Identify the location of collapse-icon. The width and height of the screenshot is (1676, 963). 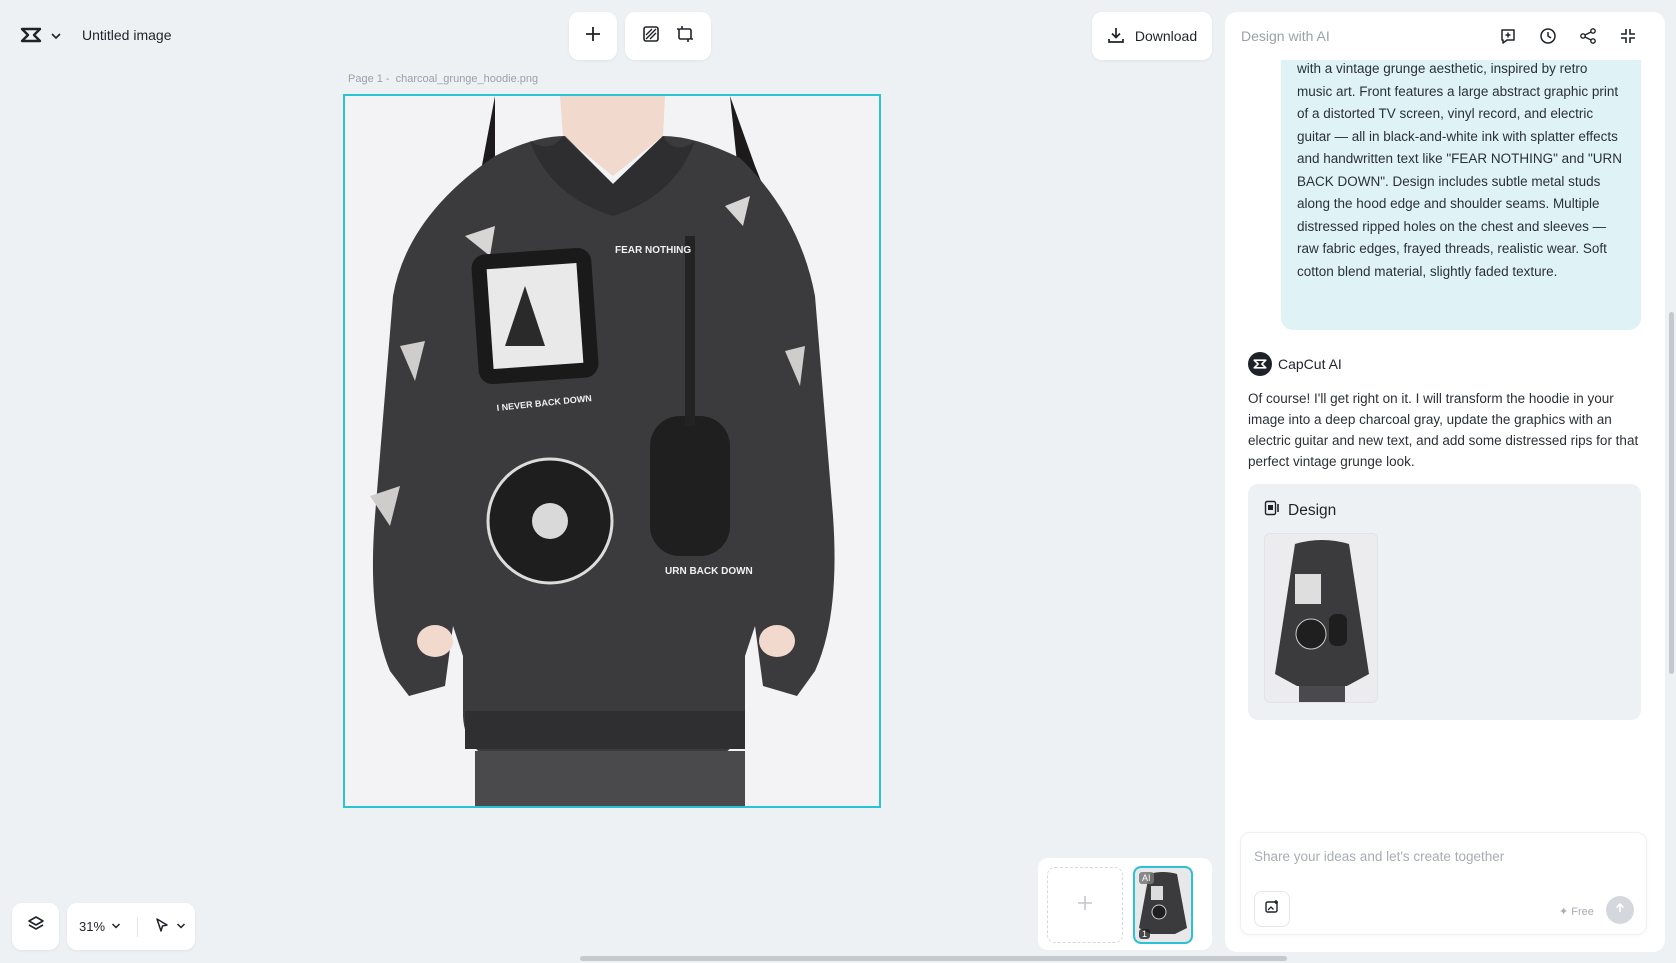
(1628, 36).